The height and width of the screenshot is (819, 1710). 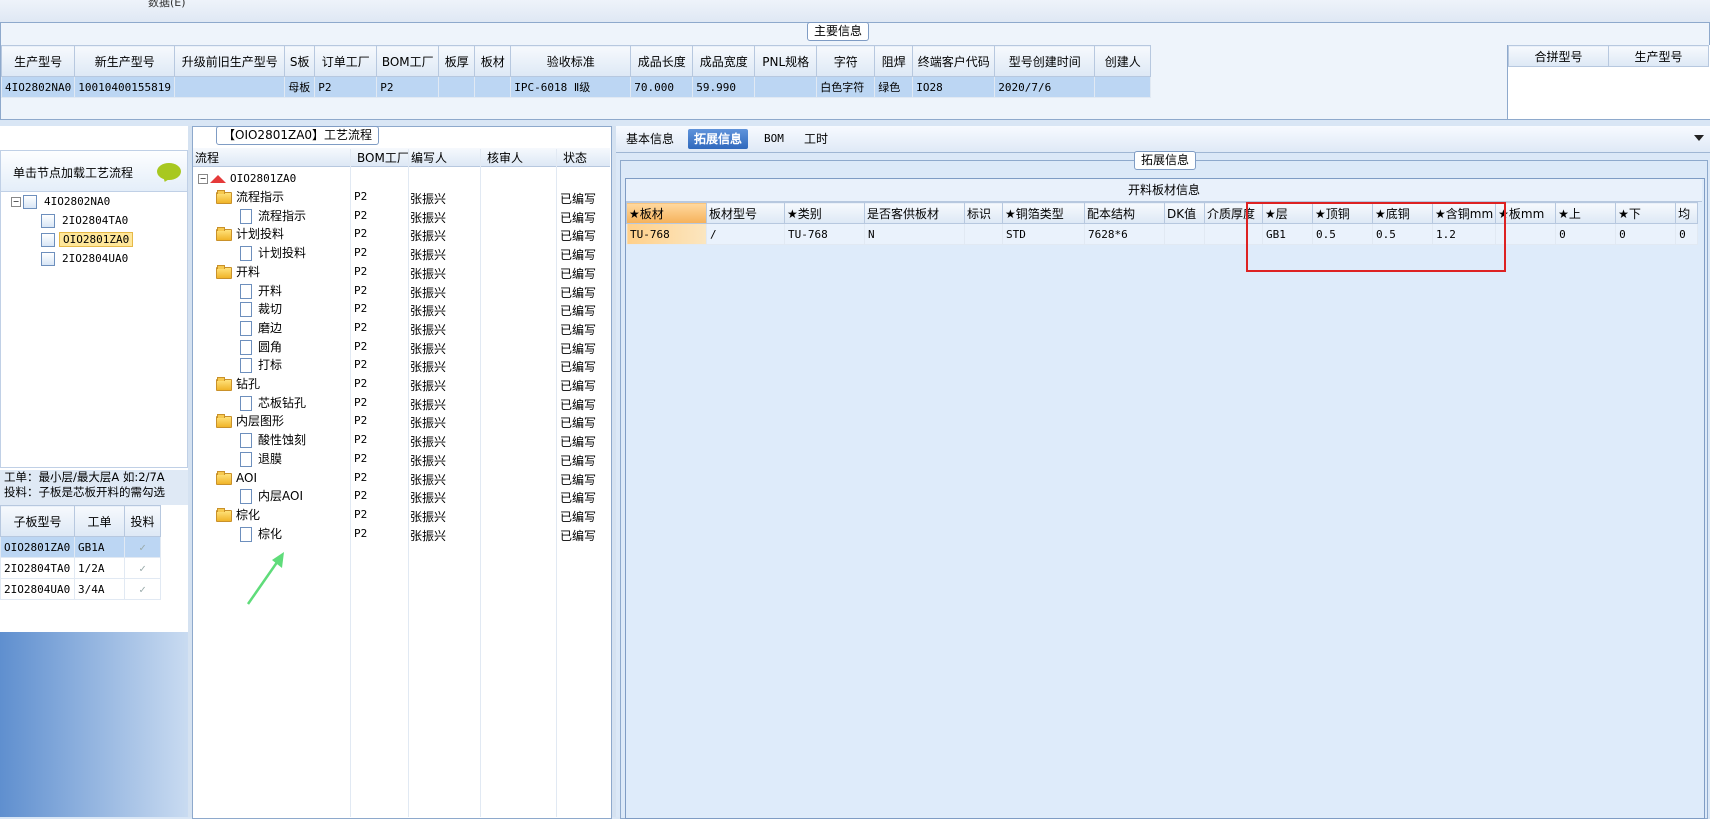 I want to click on main-col-9: 成品长度, so click(x=662, y=61).